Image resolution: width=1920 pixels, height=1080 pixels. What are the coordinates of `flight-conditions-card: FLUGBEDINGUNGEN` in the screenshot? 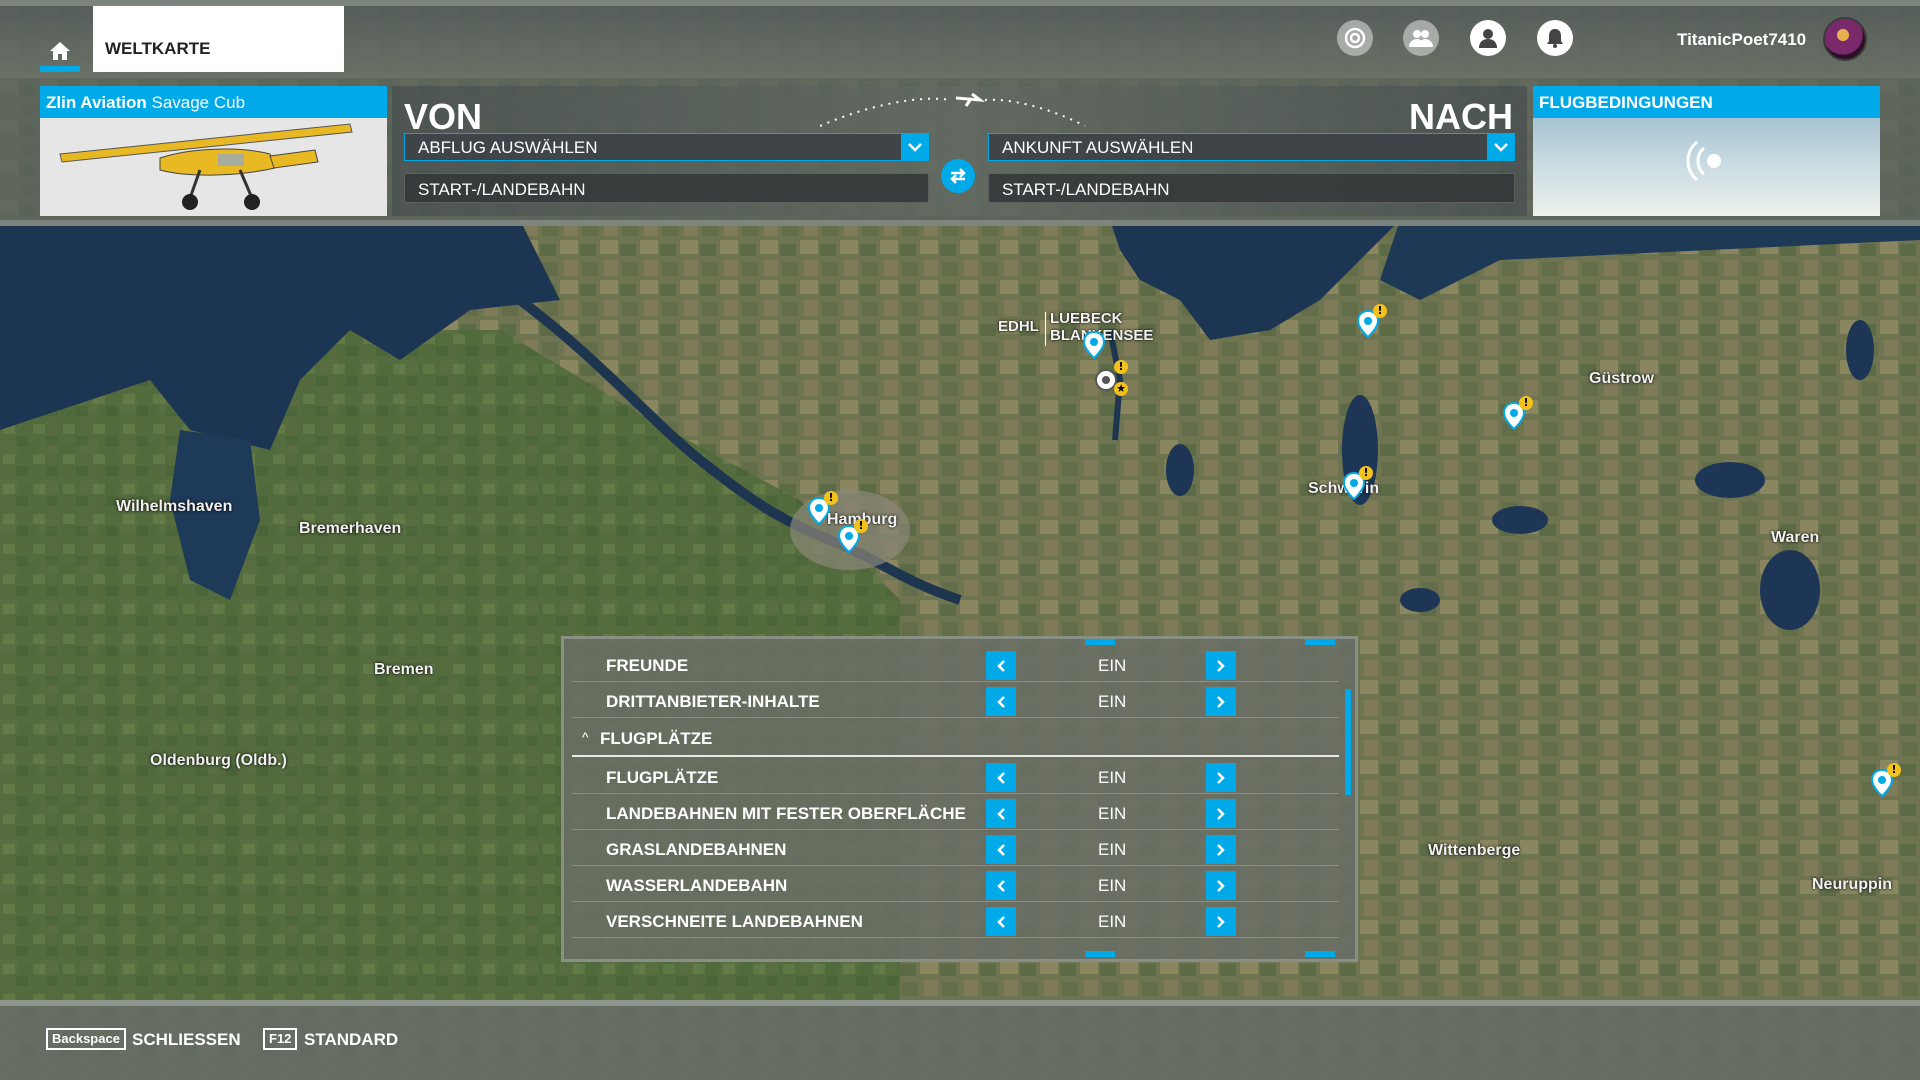 It's located at (1706, 151).